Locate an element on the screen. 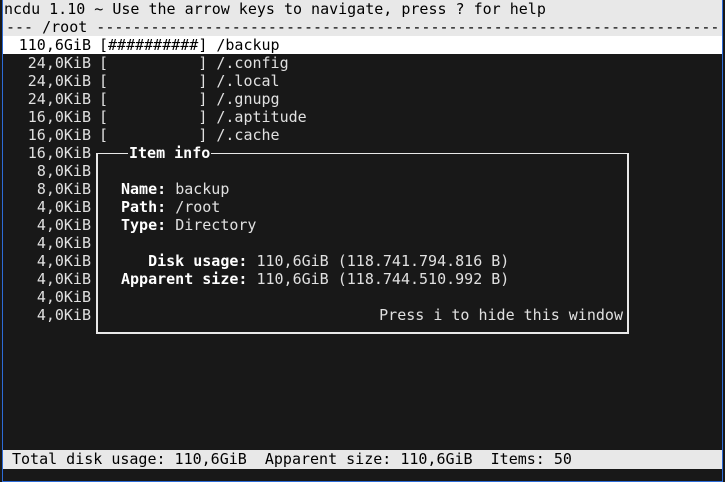  disk-usage-label: Disk usage: is located at coordinates (198, 261).